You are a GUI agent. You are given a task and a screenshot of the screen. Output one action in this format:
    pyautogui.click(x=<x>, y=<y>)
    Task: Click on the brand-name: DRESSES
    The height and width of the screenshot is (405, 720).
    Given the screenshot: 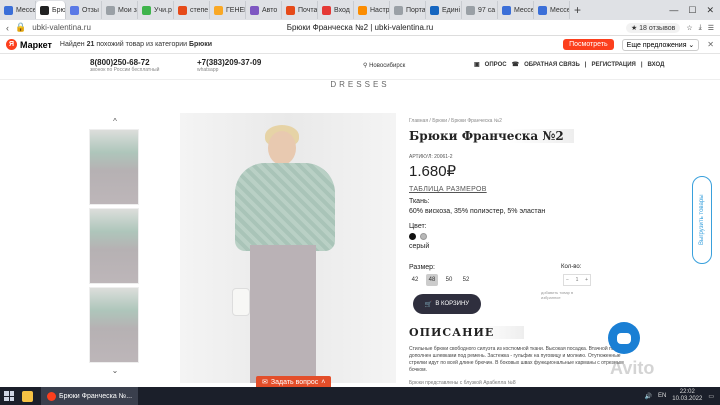 What is the action you would take?
    pyautogui.click(x=360, y=84)
    